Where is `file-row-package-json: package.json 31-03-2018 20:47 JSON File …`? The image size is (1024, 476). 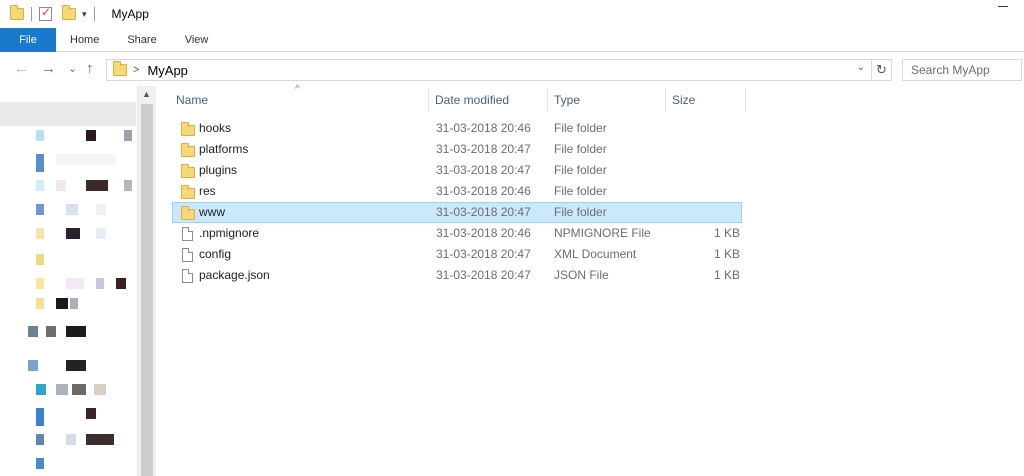 file-row-package-json: package.json 31-03-2018 20:47 JSON File … is located at coordinates (457, 275).